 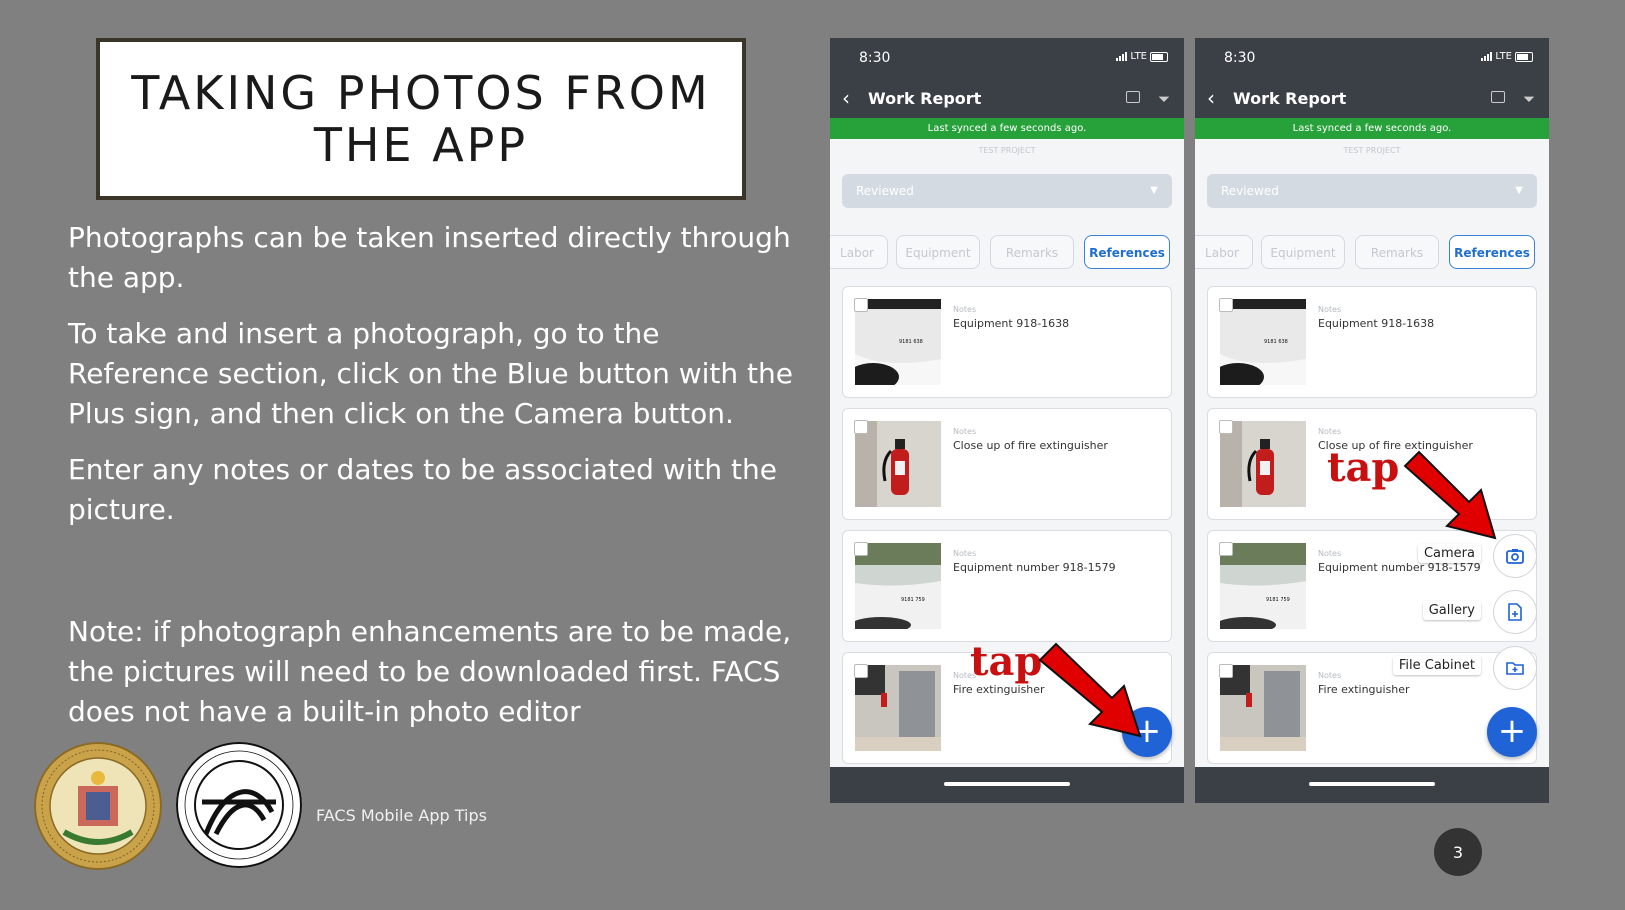 What do you see at coordinates (885, 191) in the screenshot?
I see `status-select-value: Reviewed` at bounding box center [885, 191].